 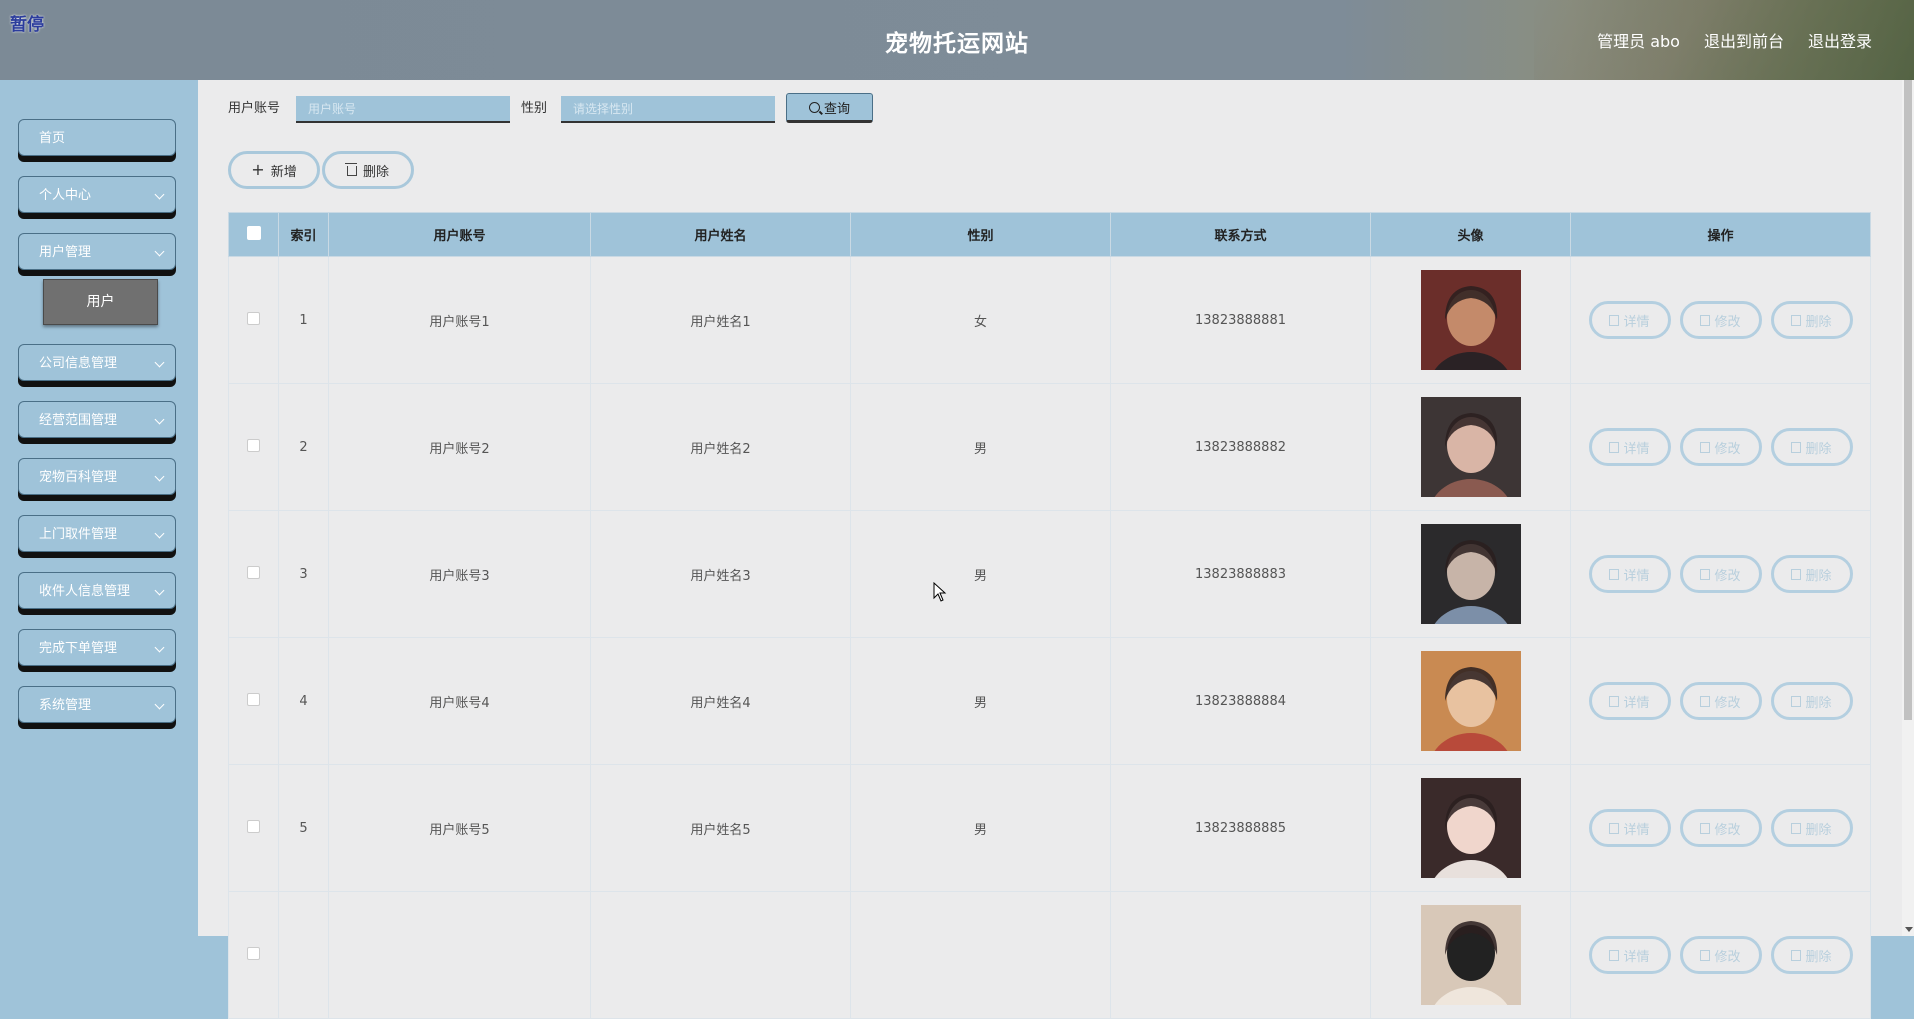 I want to click on sidebar-item: 首页, so click(x=97, y=137).